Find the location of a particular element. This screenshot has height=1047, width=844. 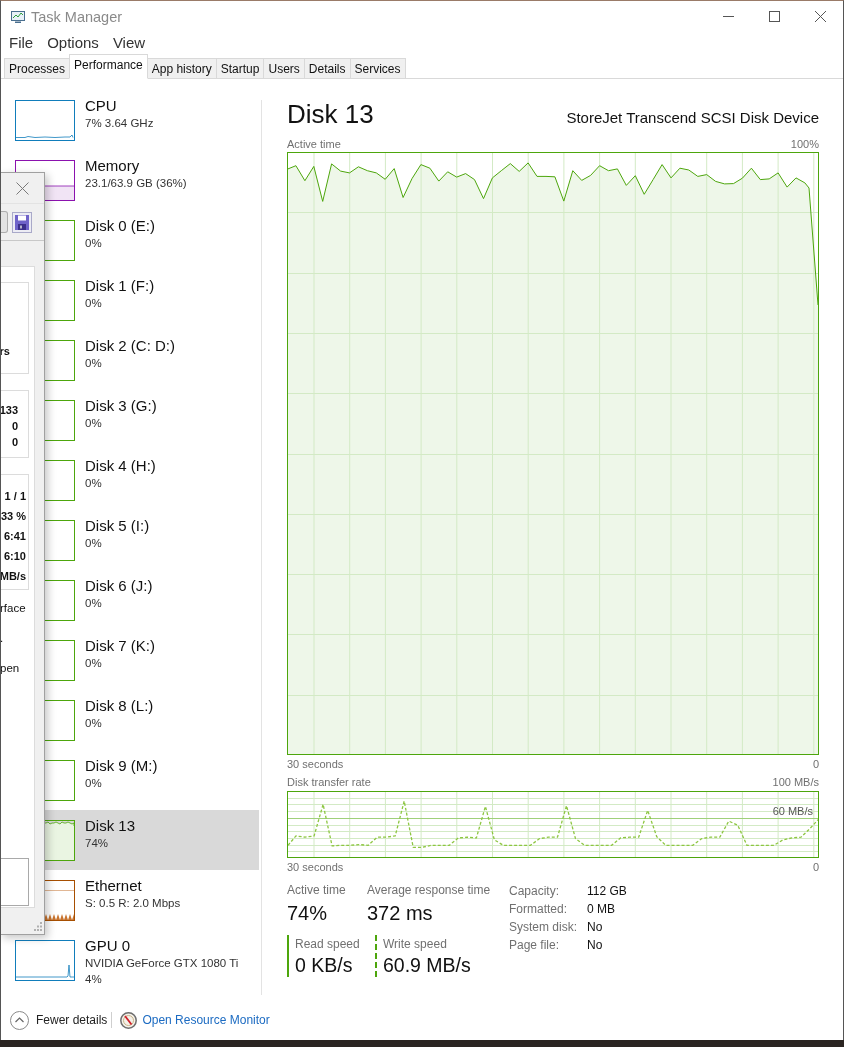

sidebar-item: Disk 1 (F:) 0% is located at coordinates (130, 300).